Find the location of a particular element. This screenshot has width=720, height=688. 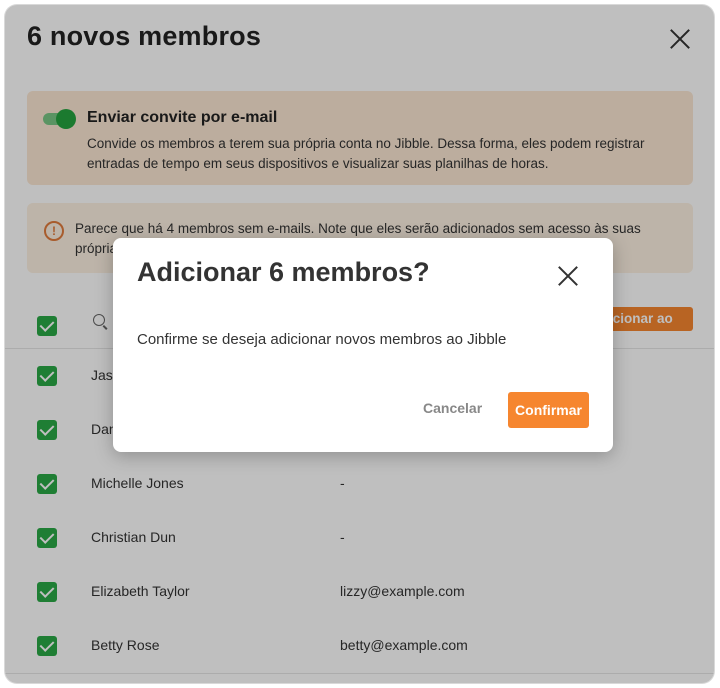

dialog-title: Adicionar 6 membros? is located at coordinates (283, 272).